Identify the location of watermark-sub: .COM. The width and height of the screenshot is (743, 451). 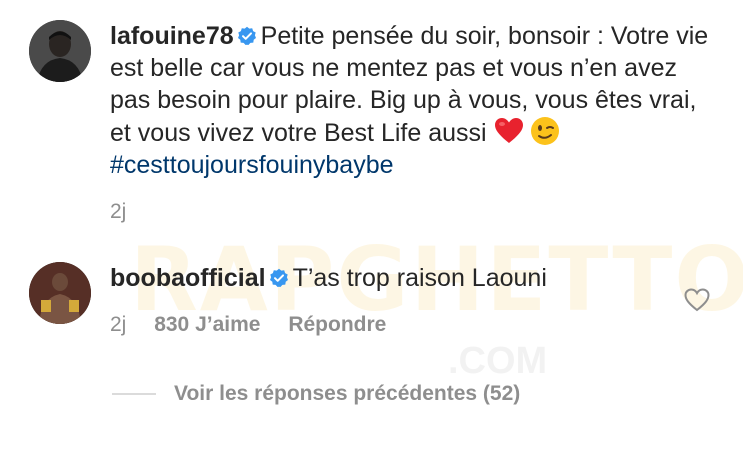
(498, 361).